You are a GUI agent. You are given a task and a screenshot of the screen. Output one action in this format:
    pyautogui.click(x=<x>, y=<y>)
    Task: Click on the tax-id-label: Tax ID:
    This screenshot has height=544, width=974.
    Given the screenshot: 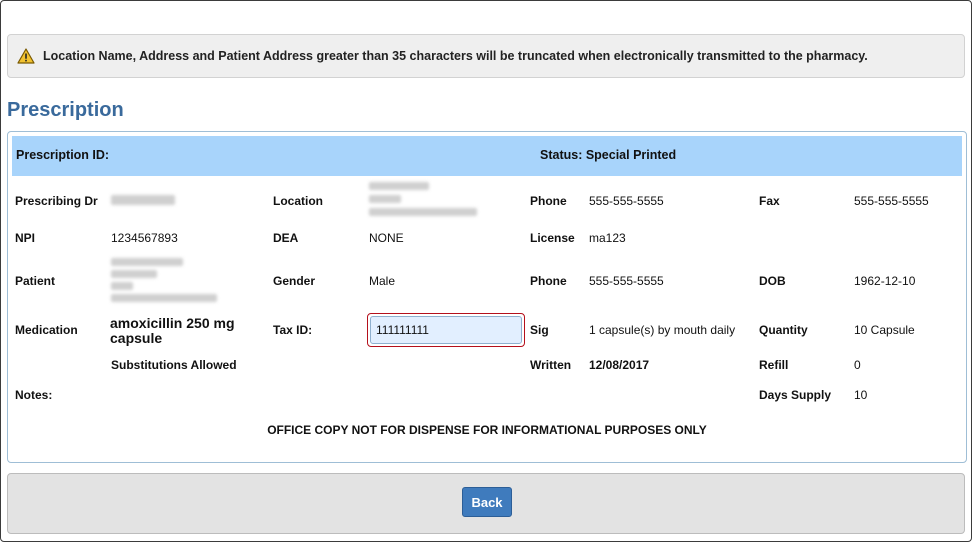 What is the action you would take?
    pyautogui.click(x=293, y=330)
    